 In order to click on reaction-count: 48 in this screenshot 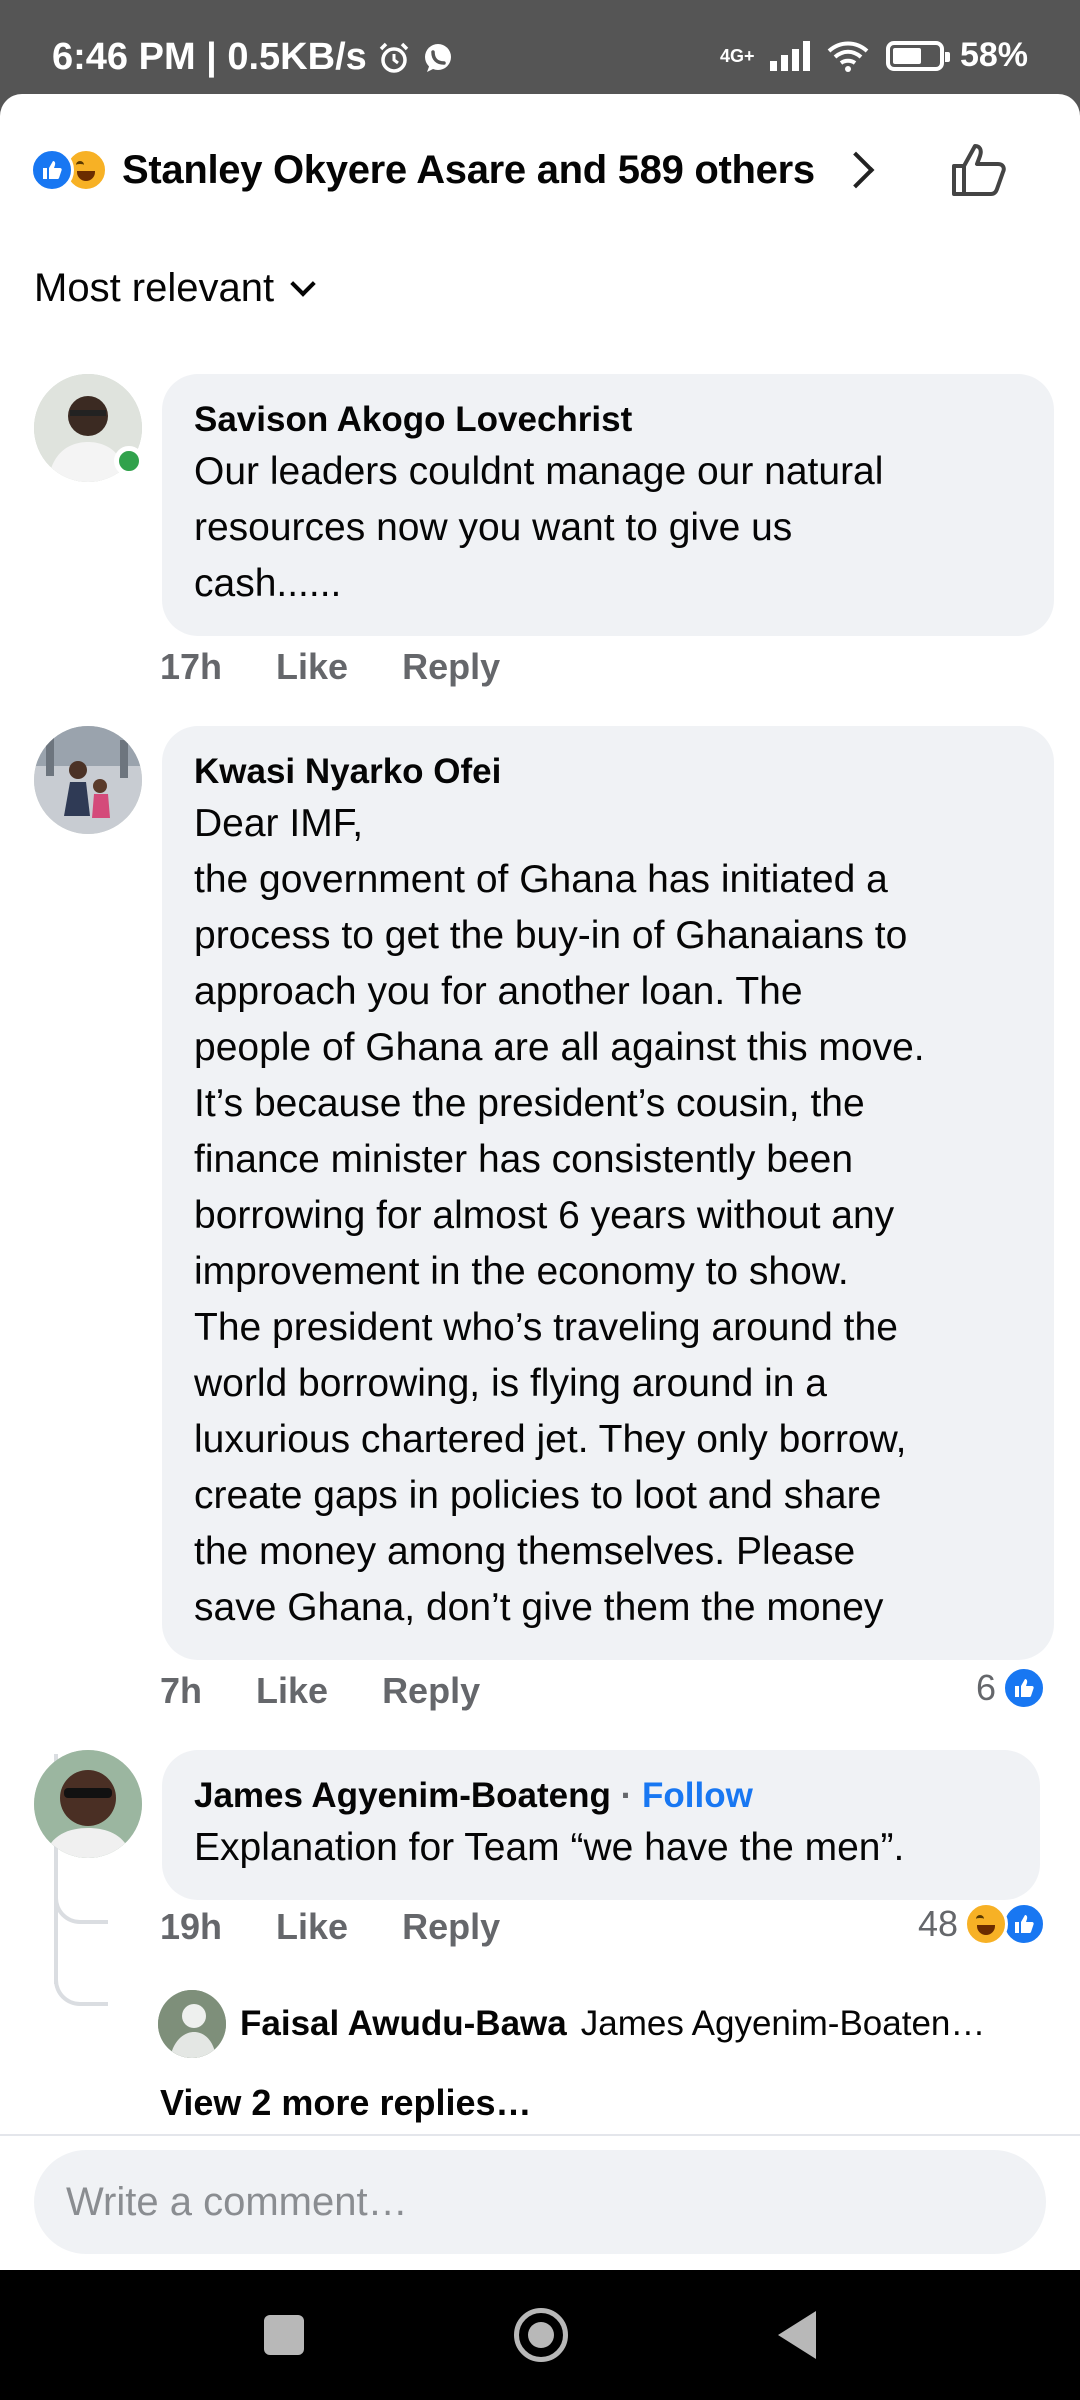, I will do `click(982, 1924)`.